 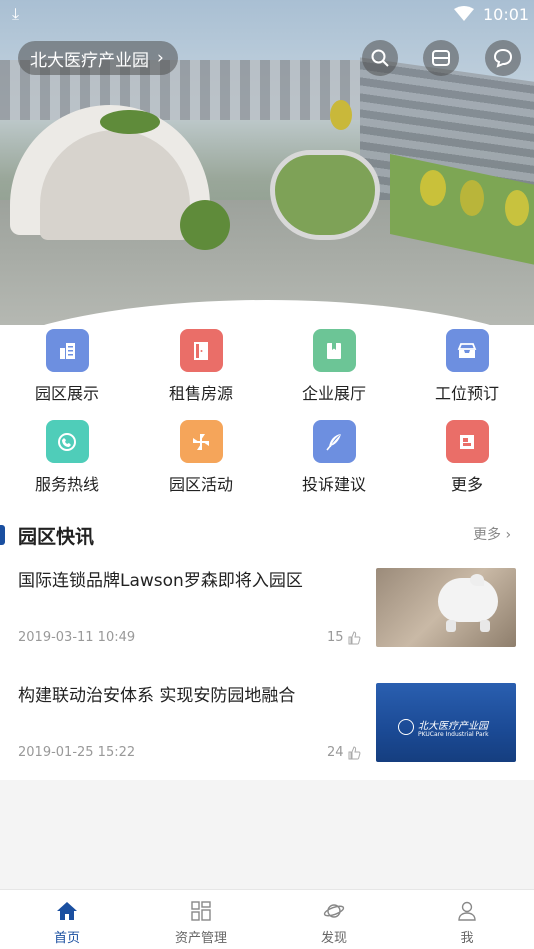 What do you see at coordinates (200, 938) in the screenshot?
I see `nav-label: 资产管理` at bounding box center [200, 938].